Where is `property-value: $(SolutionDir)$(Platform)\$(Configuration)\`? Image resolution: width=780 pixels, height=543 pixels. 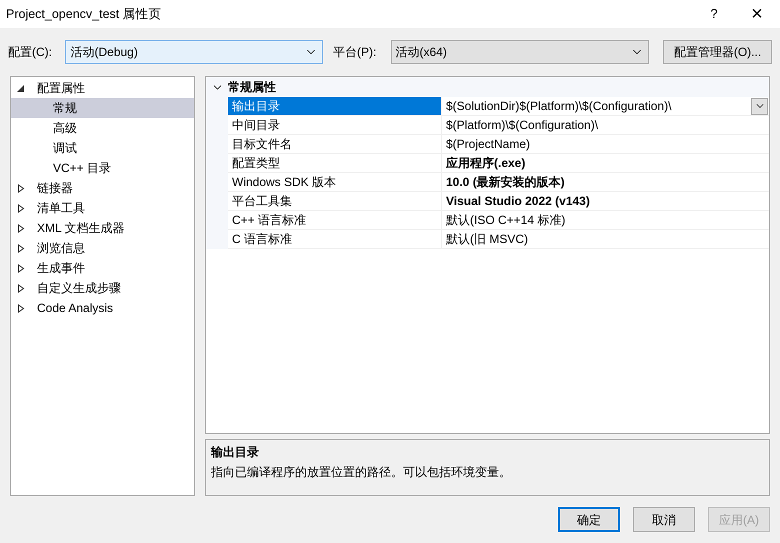
property-value: $(SolutionDir)$(Platform)\$(Configuration)\ is located at coordinates (558, 106).